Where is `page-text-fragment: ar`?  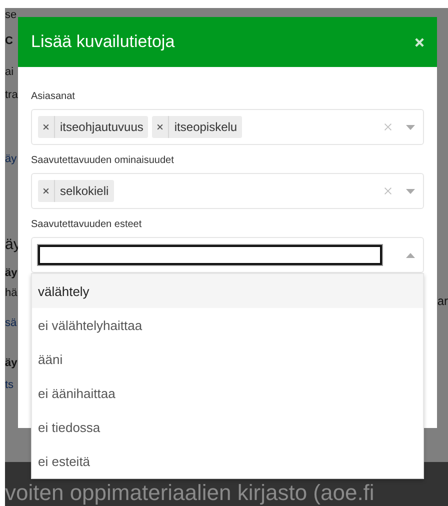
page-text-fragment: ar is located at coordinates (442, 302).